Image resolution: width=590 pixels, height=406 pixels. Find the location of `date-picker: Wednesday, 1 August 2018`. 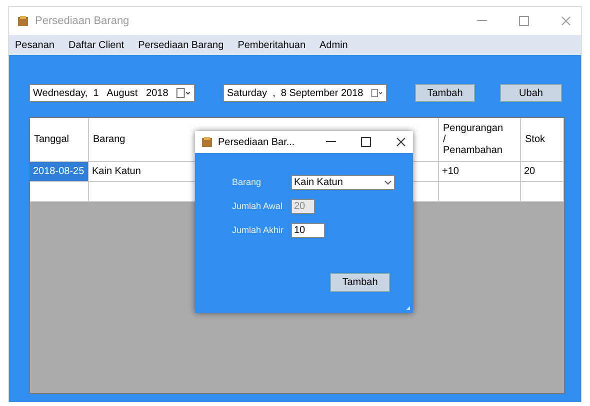

date-picker: Wednesday, 1 August 2018 is located at coordinates (112, 93).